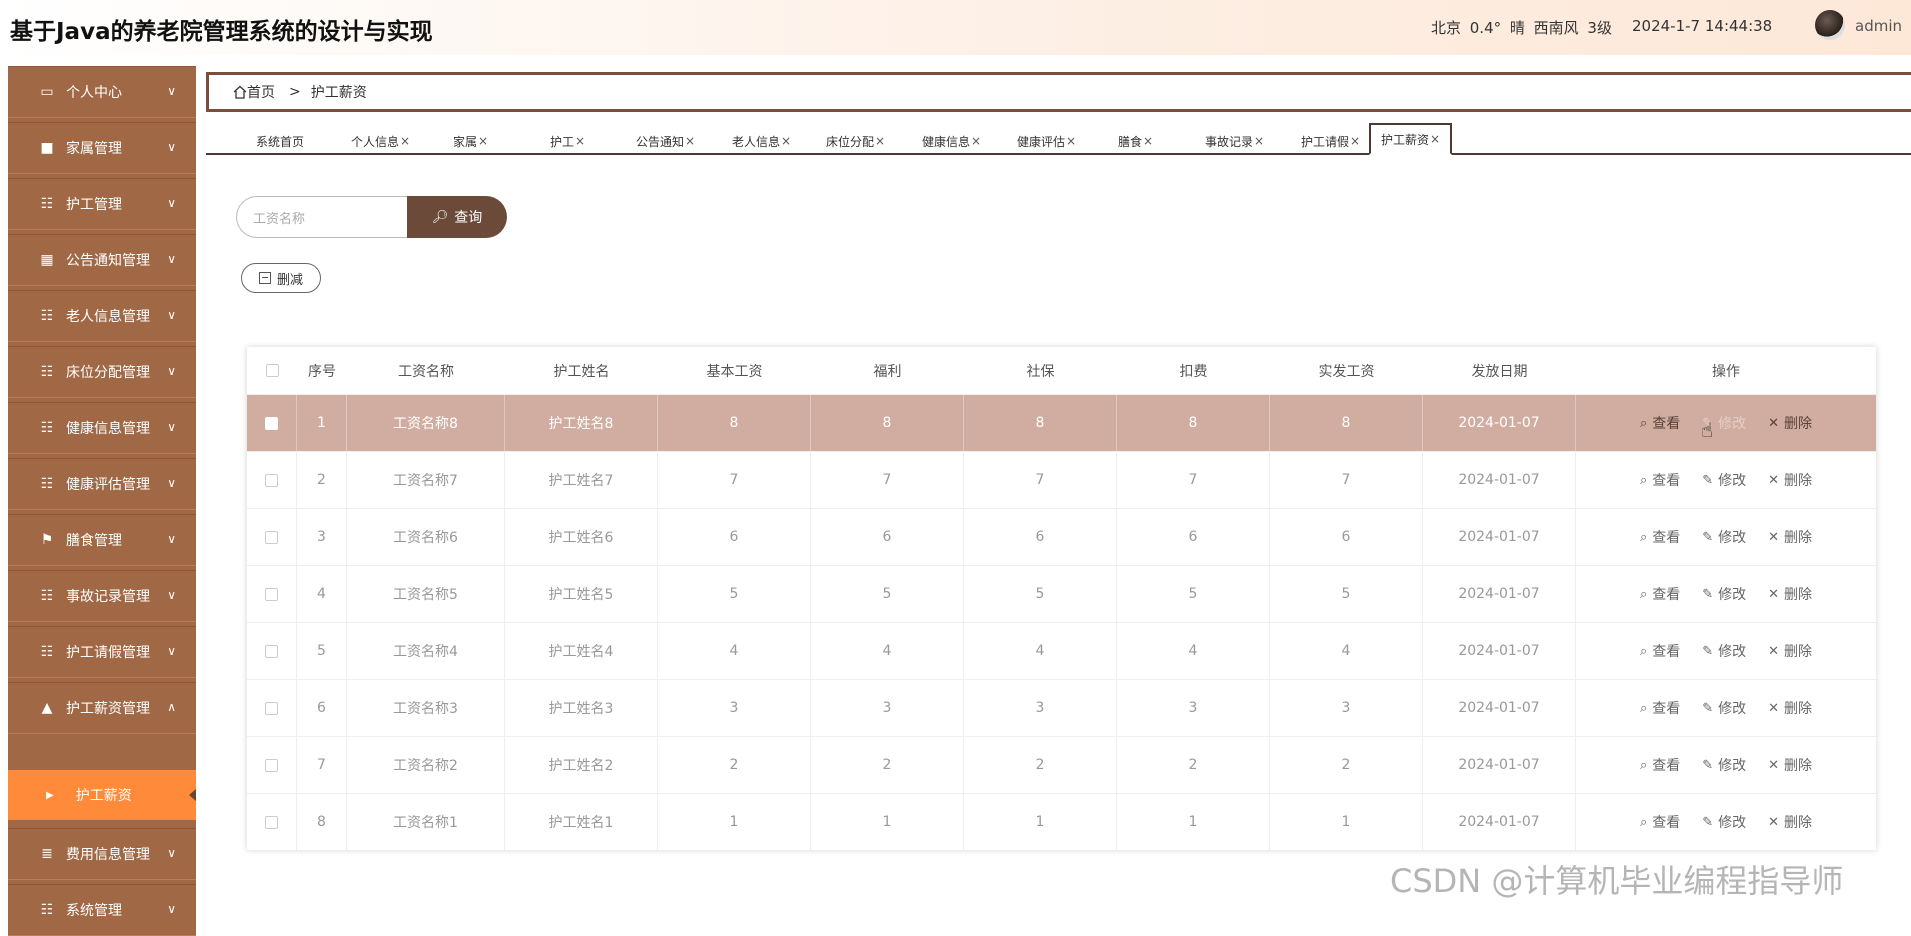 The height and width of the screenshot is (936, 1911). I want to click on search-button: 🔎︎ 查询, so click(457, 217).